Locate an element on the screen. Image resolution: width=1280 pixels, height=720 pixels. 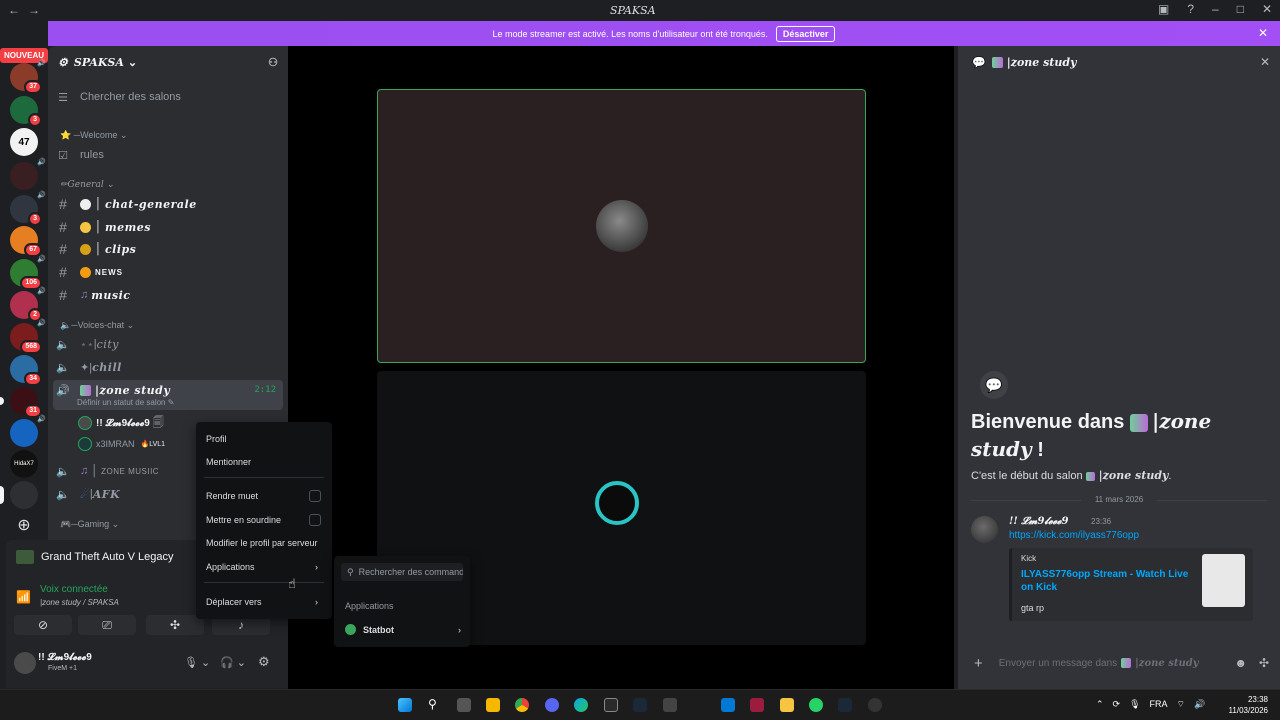
category-voices: 🔈─Voices-chat ⌄ is located at coordinates (97, 325).